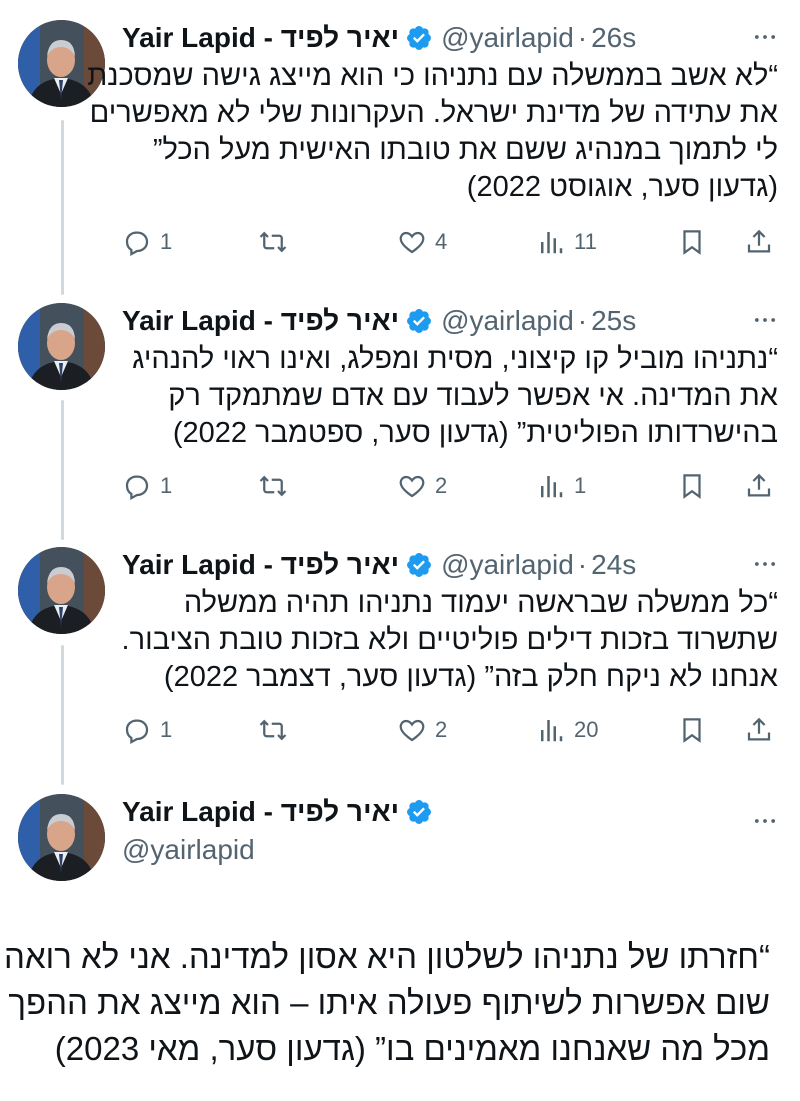 This screenshot has width=800, height=1101. I want to click on like-count: 4, so click(441, 241).